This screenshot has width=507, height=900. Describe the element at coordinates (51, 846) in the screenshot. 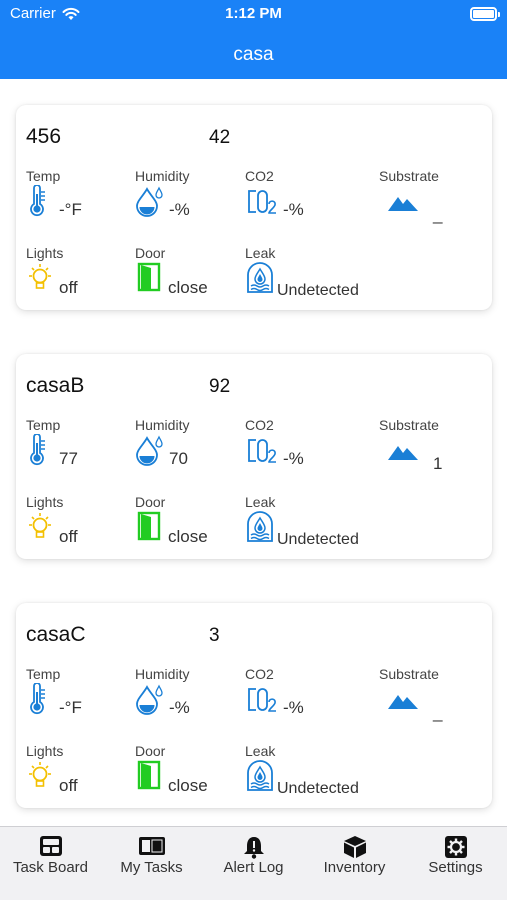

I see `task-board-icon` at that location.